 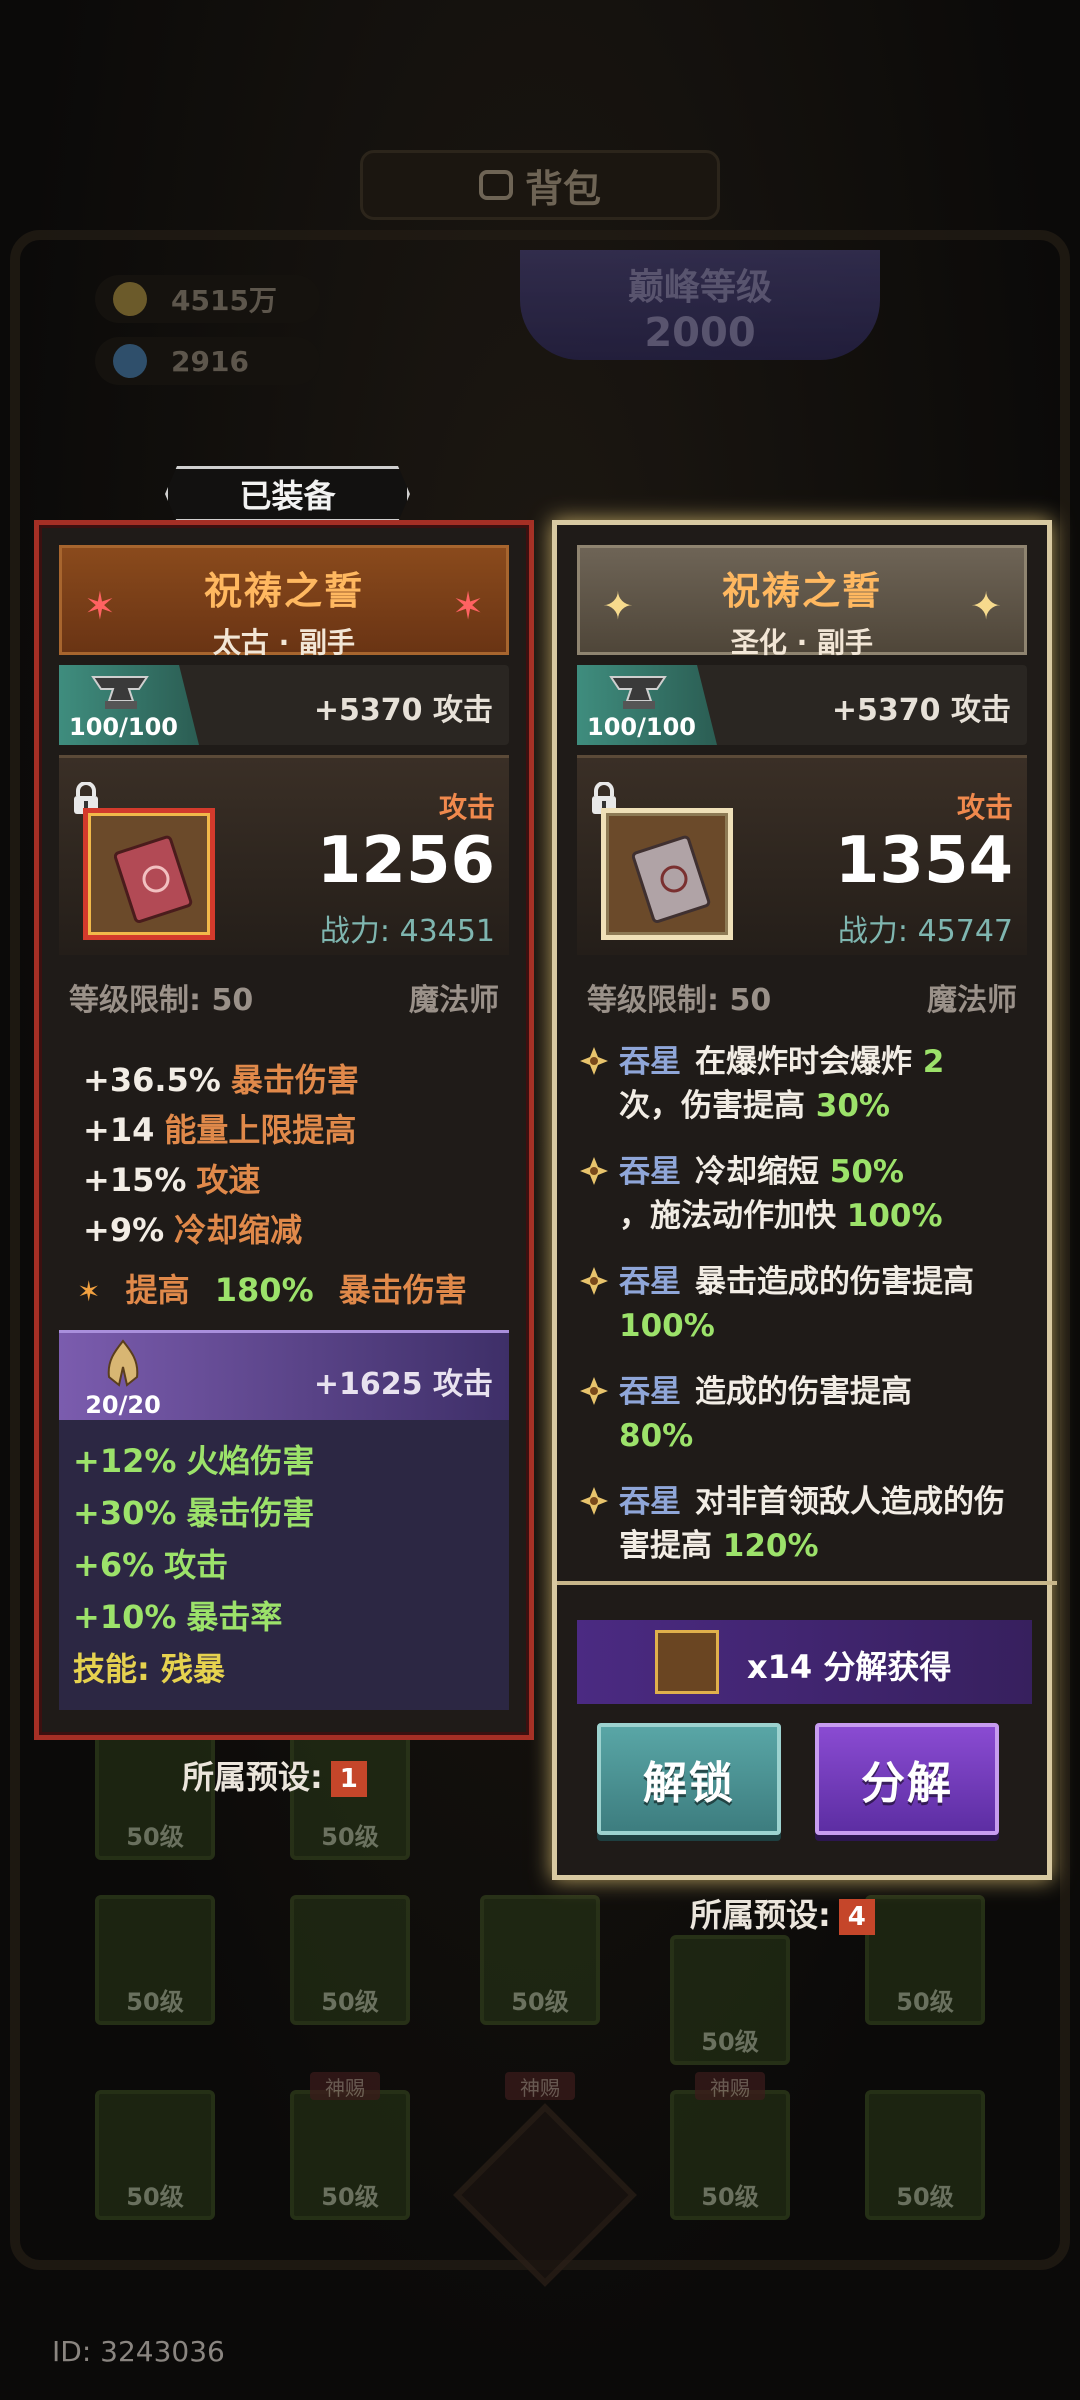 What do you see at coordinates (700, 333) in the screenshot?
I see `peak-level-value: 2000` at bounding box center [700, 333].